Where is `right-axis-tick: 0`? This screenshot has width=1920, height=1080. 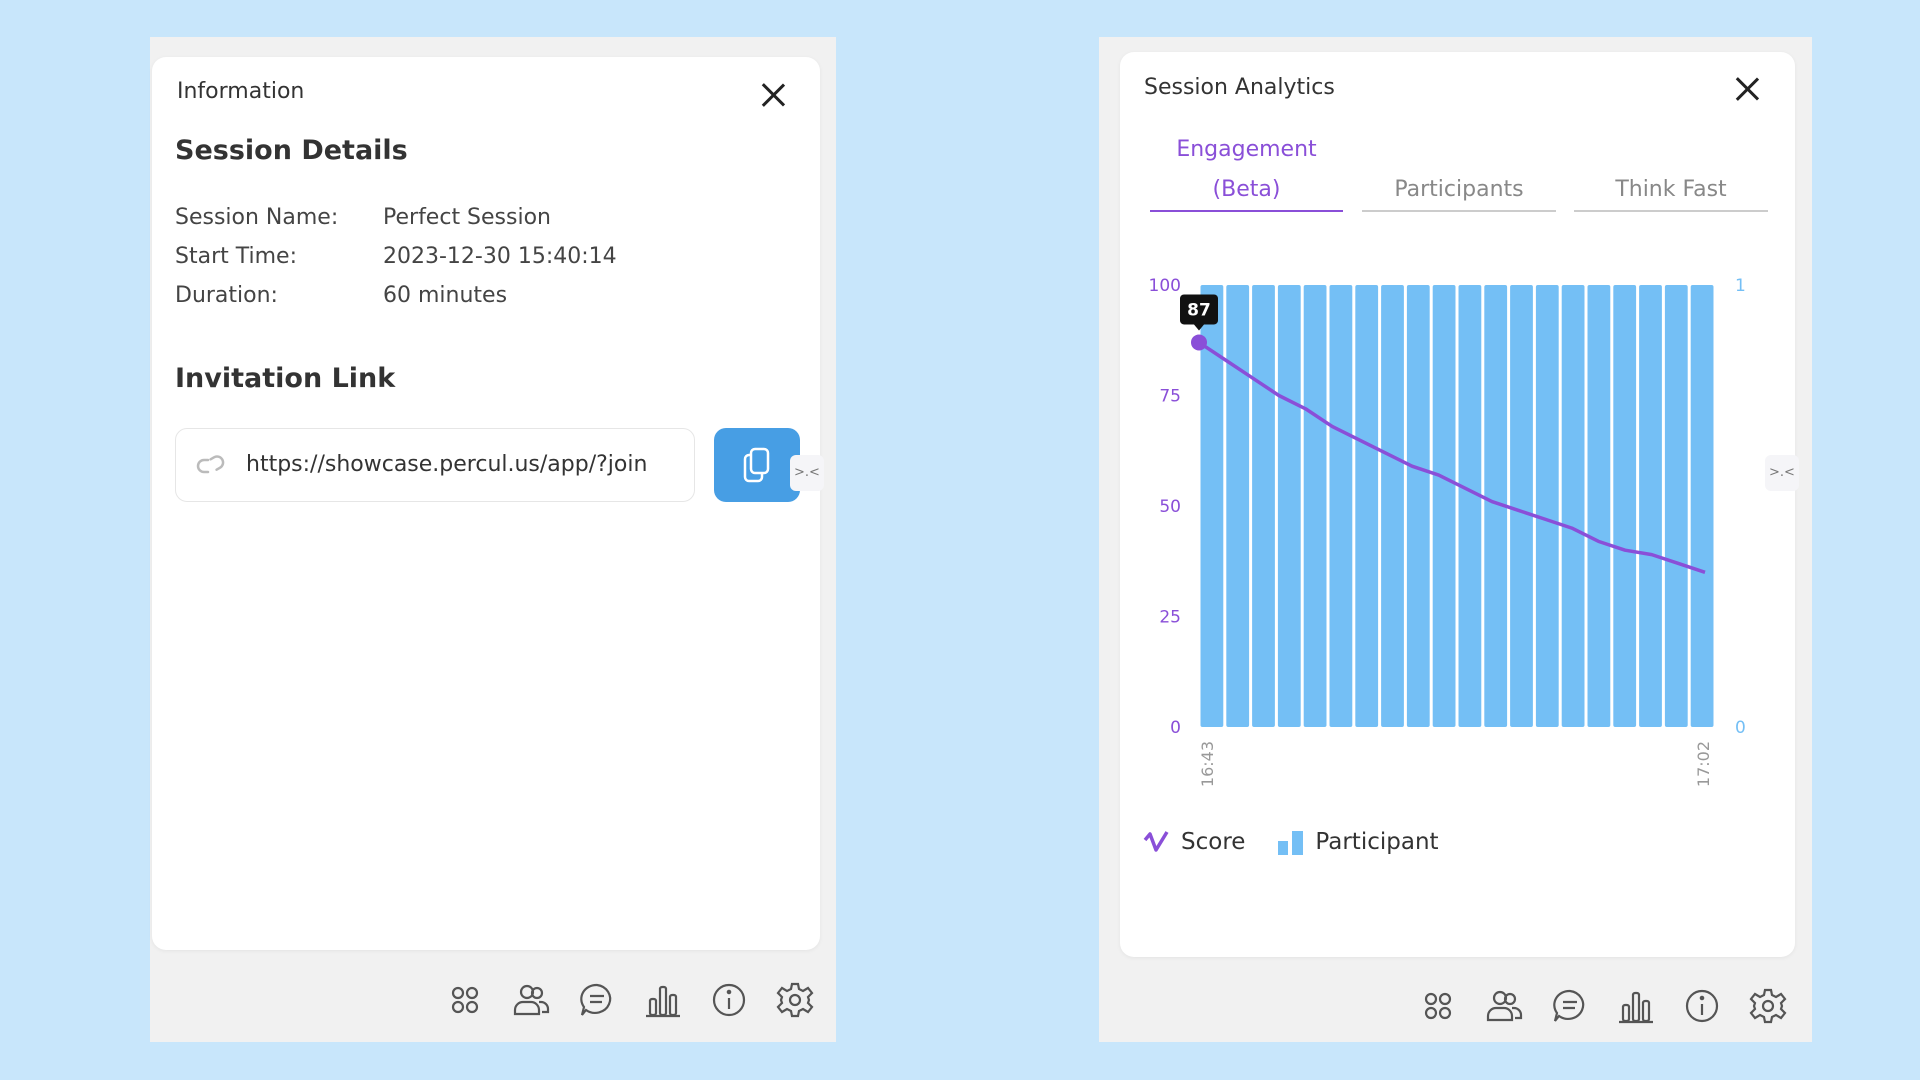 right-axis-tick: 0 is located at coordinates (1740, 728).